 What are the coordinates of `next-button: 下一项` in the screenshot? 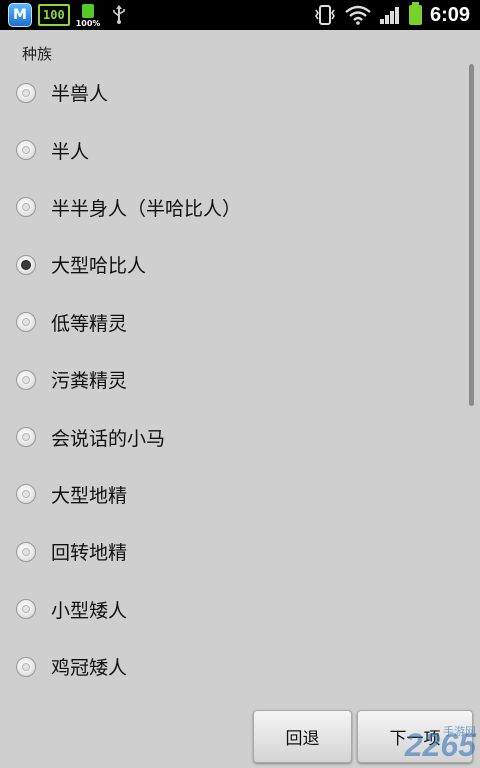 It's located at (415, 736).